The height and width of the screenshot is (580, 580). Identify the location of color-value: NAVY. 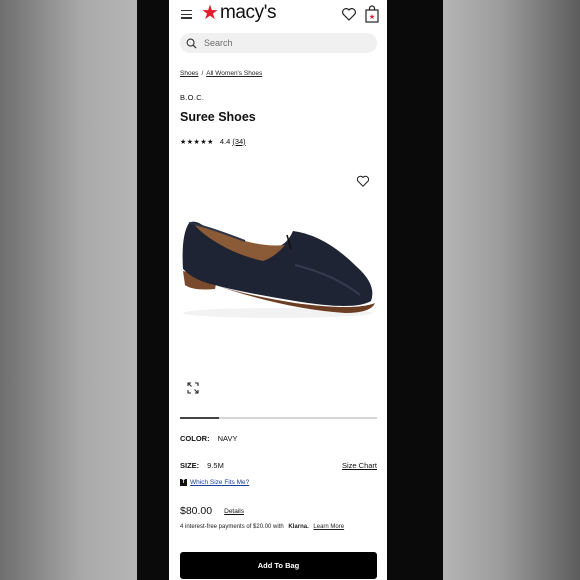
(227, 438).